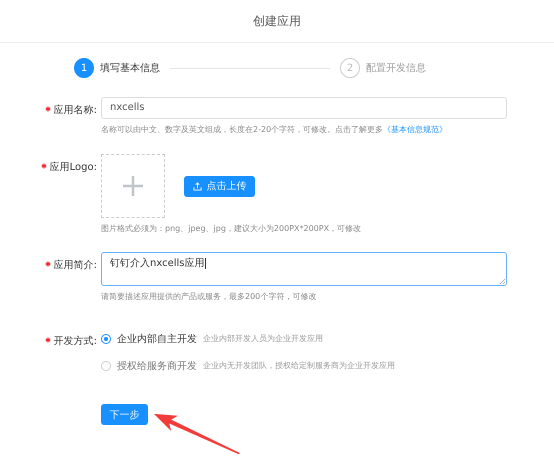 This screenshot has height=471, width=554. I want to click on hint-text: 名称可以由中文、数字及英文组成，长度在2-20个字符，可修改。点击了解更多《基本信息规范》, so click(274, 129).